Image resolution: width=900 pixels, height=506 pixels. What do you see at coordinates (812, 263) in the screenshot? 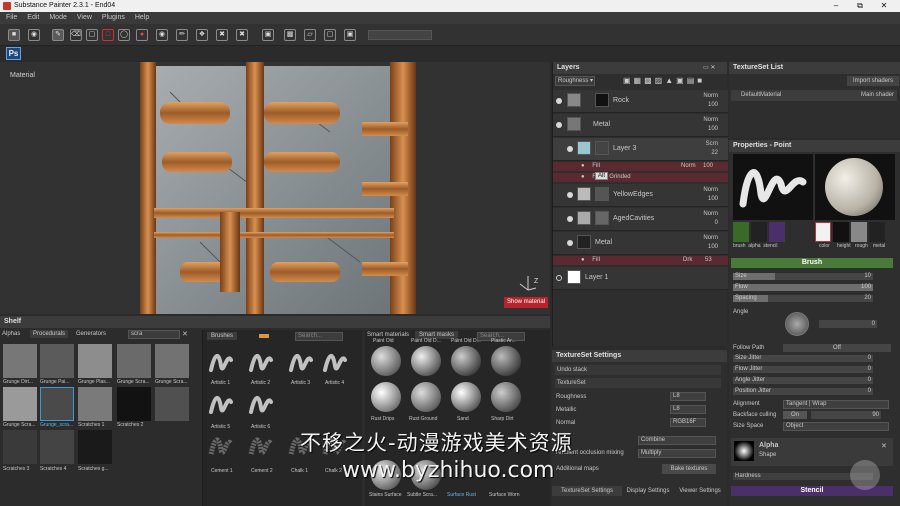
I see `brush-section-header: Brush` at bounding box center [812, 263].